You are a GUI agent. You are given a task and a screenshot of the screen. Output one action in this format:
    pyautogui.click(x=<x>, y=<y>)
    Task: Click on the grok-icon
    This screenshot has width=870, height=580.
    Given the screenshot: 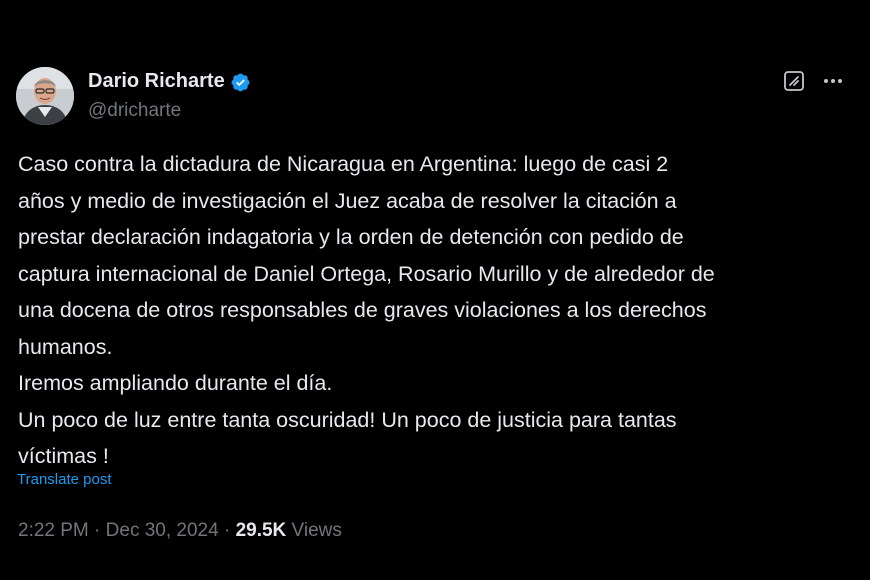 What is the action you would take?
    pyautogui.click(x=794, y=81)
    